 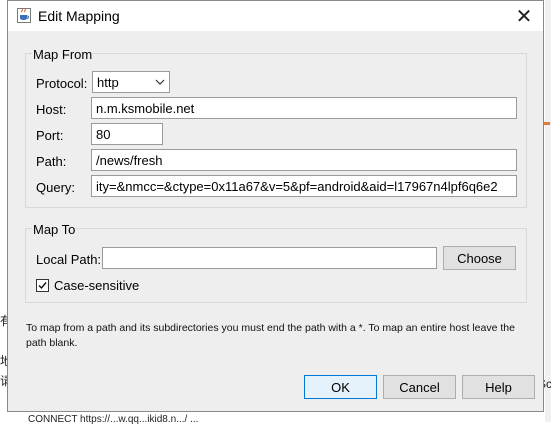 What do you see at coordinates (160, 82) in the screenshot?
I see `chevron-down-icon` at bounding box center [160, 82].